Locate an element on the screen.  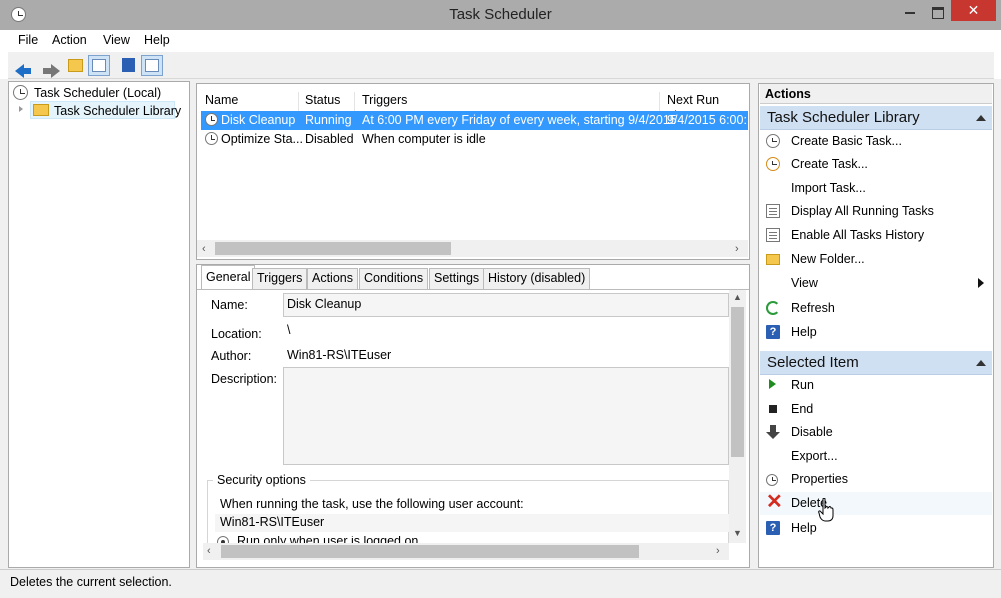
action-label: Enable All Tasks History is located at coordinates (858, 235).